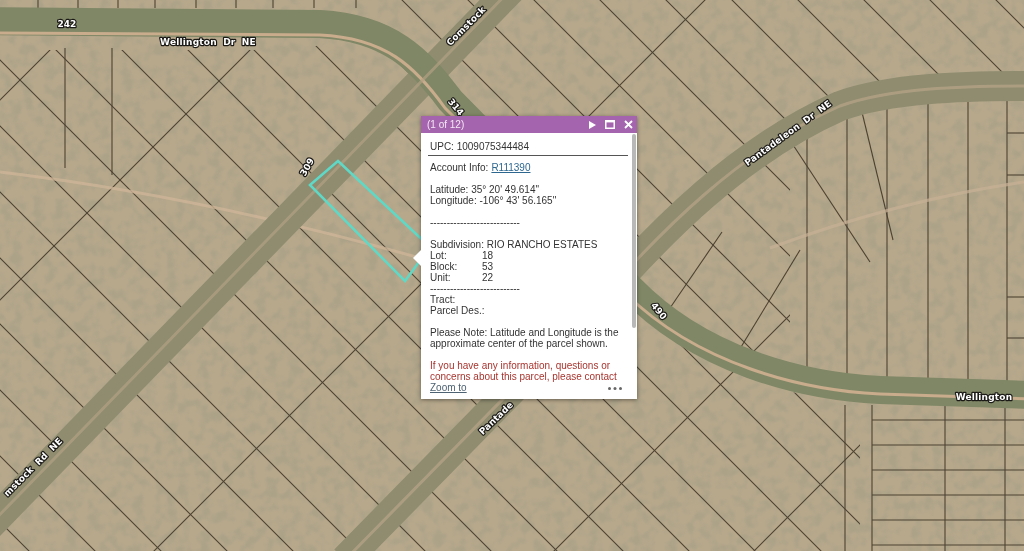 The width and height of the screenshot is (1024, 551). I want to click on contact-paragraph: If you have any information, questions or concerns about this parcel, please contact, so click(524, 371).